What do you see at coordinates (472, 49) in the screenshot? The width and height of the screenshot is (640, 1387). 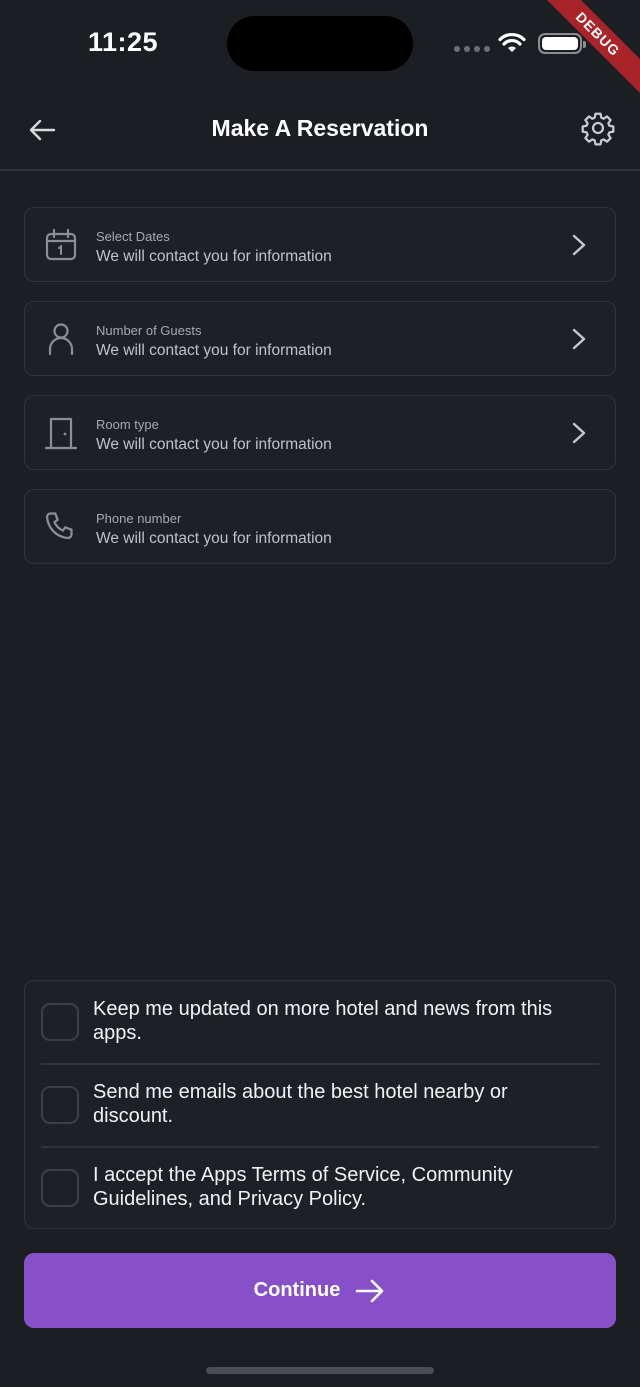 I see `signal-icon` at bounding box center [472, 49].